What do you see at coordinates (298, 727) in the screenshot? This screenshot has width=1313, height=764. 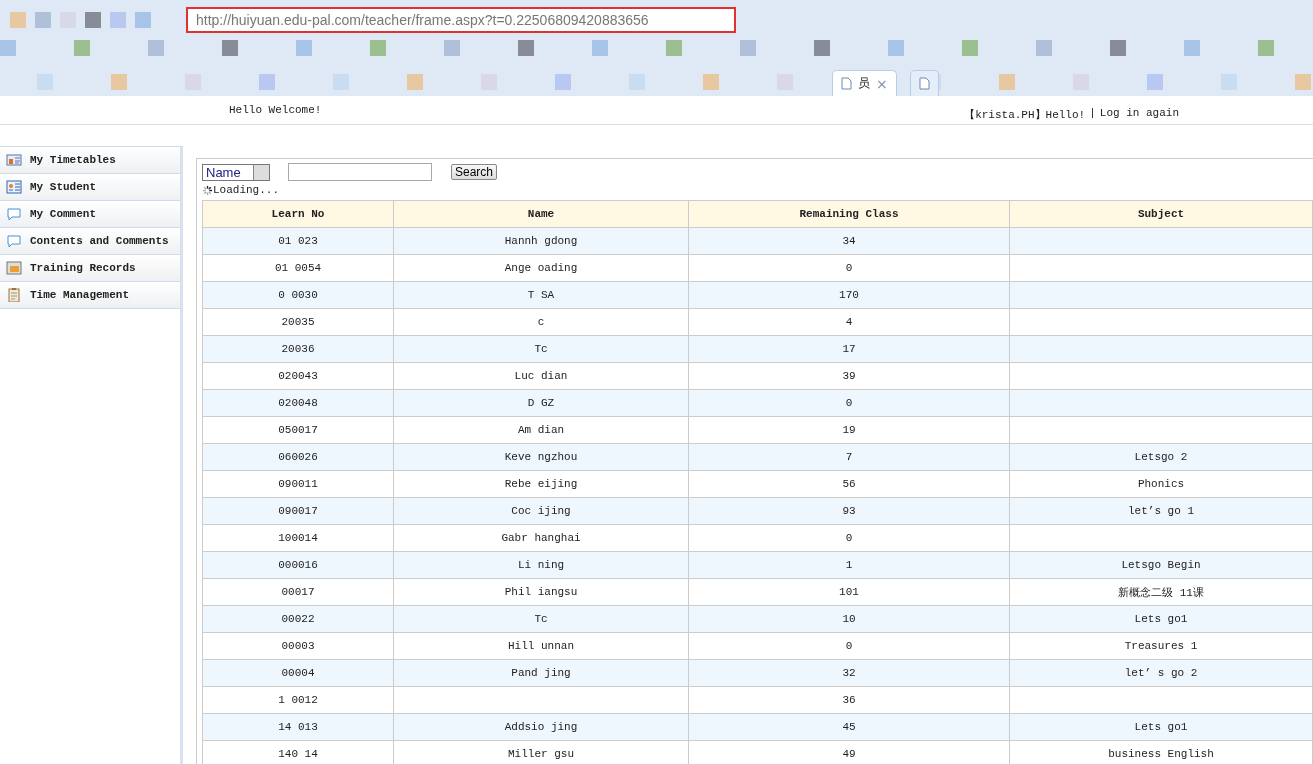 I see `table-cell: 14 013` at bounding box center [298, 727].